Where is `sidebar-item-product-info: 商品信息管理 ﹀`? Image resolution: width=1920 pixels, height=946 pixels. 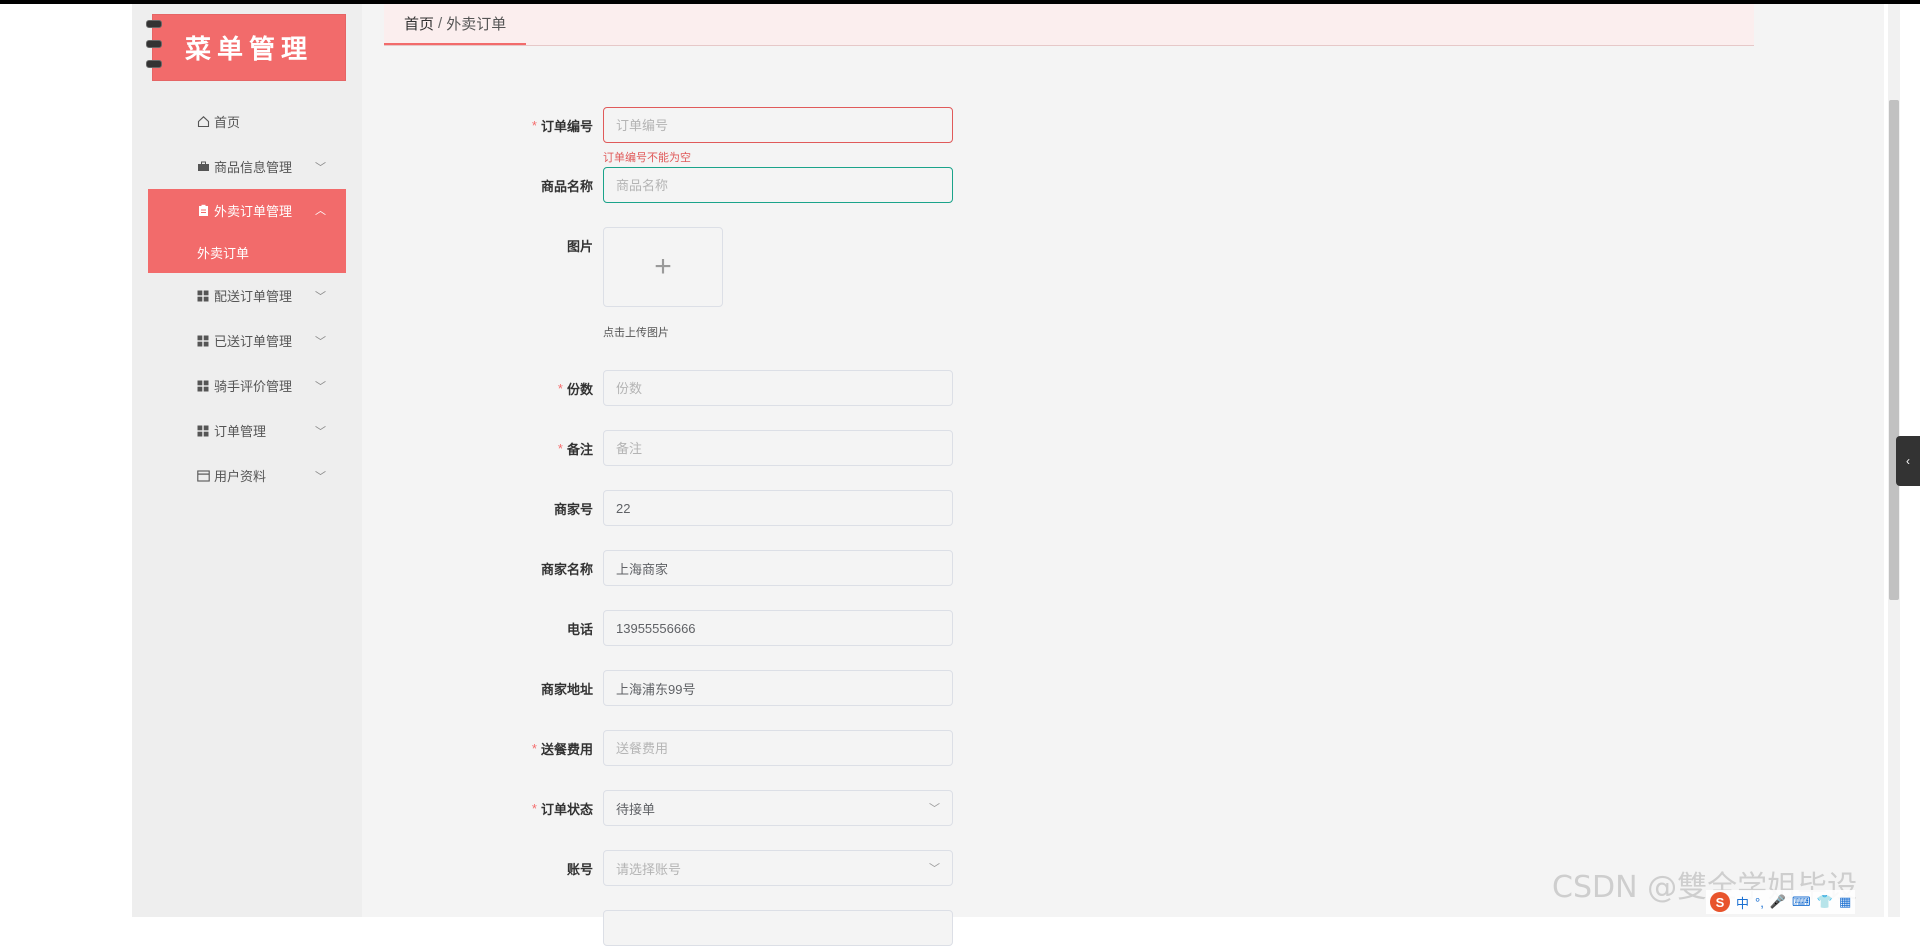 sidebar-item-product-info: 商品信息管理 ﹀ is located at coordinates (247, 166).